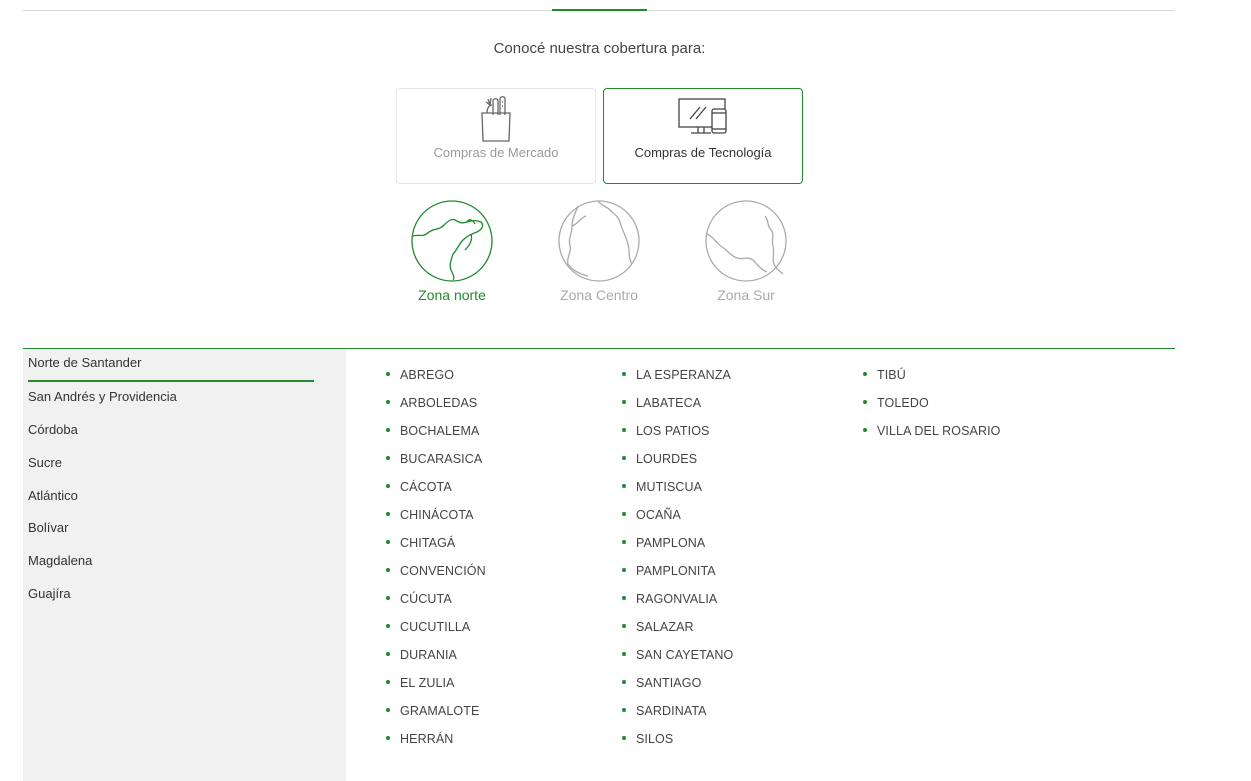 Image resolution: width=1251 pixels, height=781 pixels. What do you see at coordinates (441, 459) in the screenshot?
I see `municipality-name: BUCARASICA` at bounding box center [441, 459].